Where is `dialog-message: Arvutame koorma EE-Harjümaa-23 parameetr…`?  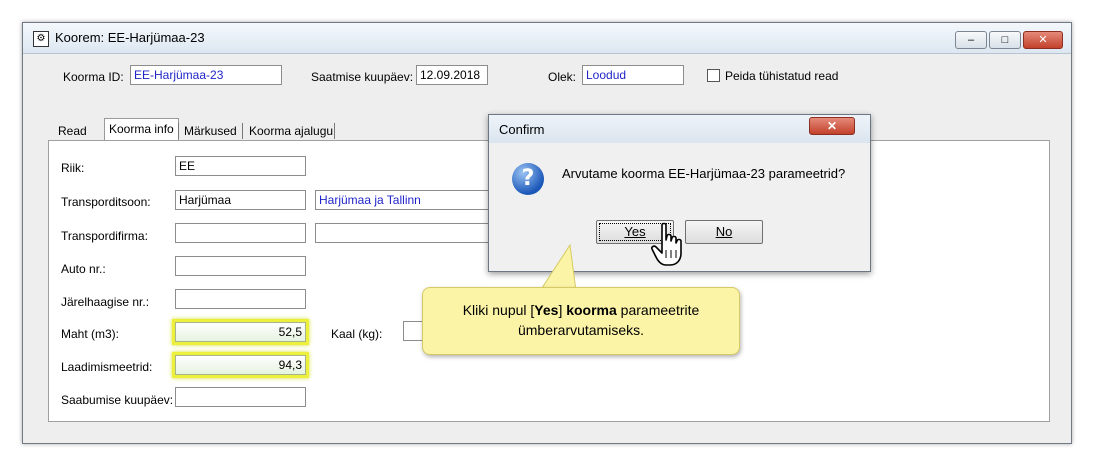
dialog-message: Arvutame koorma EE-Harjümaa-23 parameetr… is located at coordinates (704, 173).